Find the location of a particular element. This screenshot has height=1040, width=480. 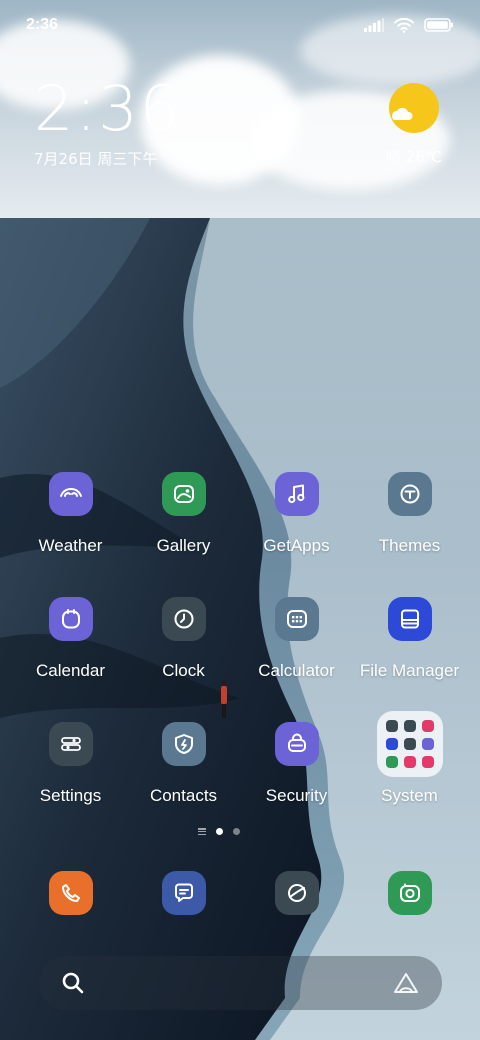

themes-icon is located at coordinates (409, 494).